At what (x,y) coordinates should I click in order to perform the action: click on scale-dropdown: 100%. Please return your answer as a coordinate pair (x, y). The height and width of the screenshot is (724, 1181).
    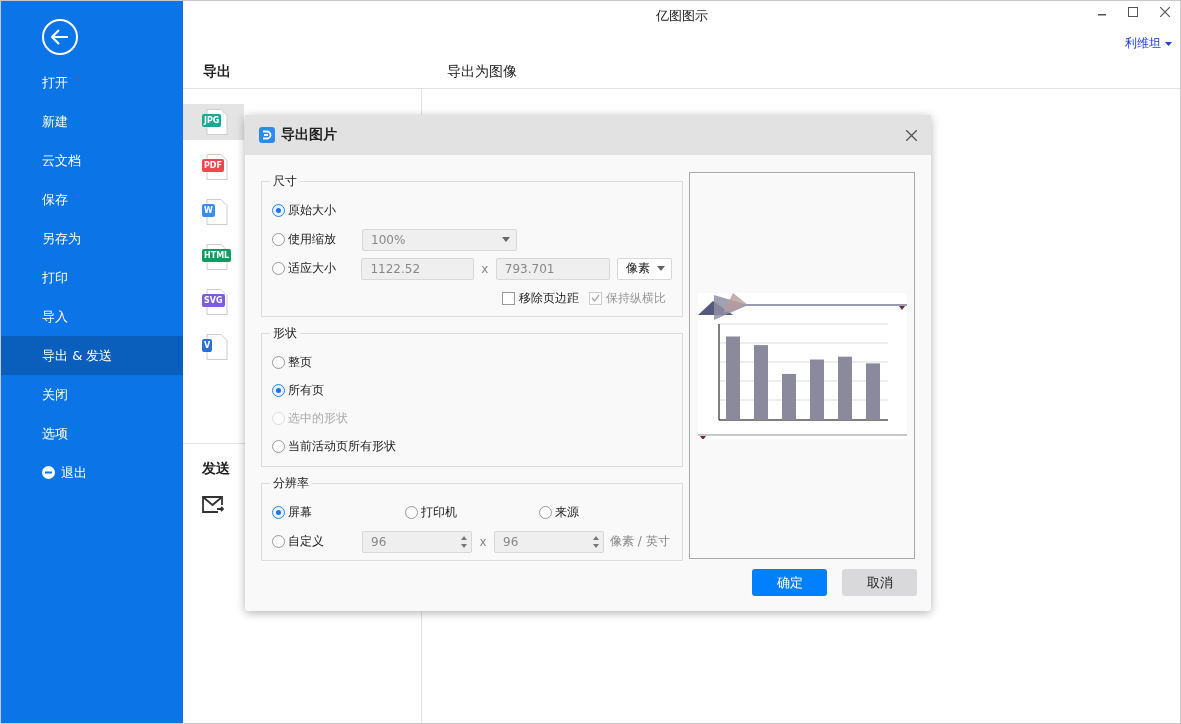
    Looking at the image, I should click on (439, 239).